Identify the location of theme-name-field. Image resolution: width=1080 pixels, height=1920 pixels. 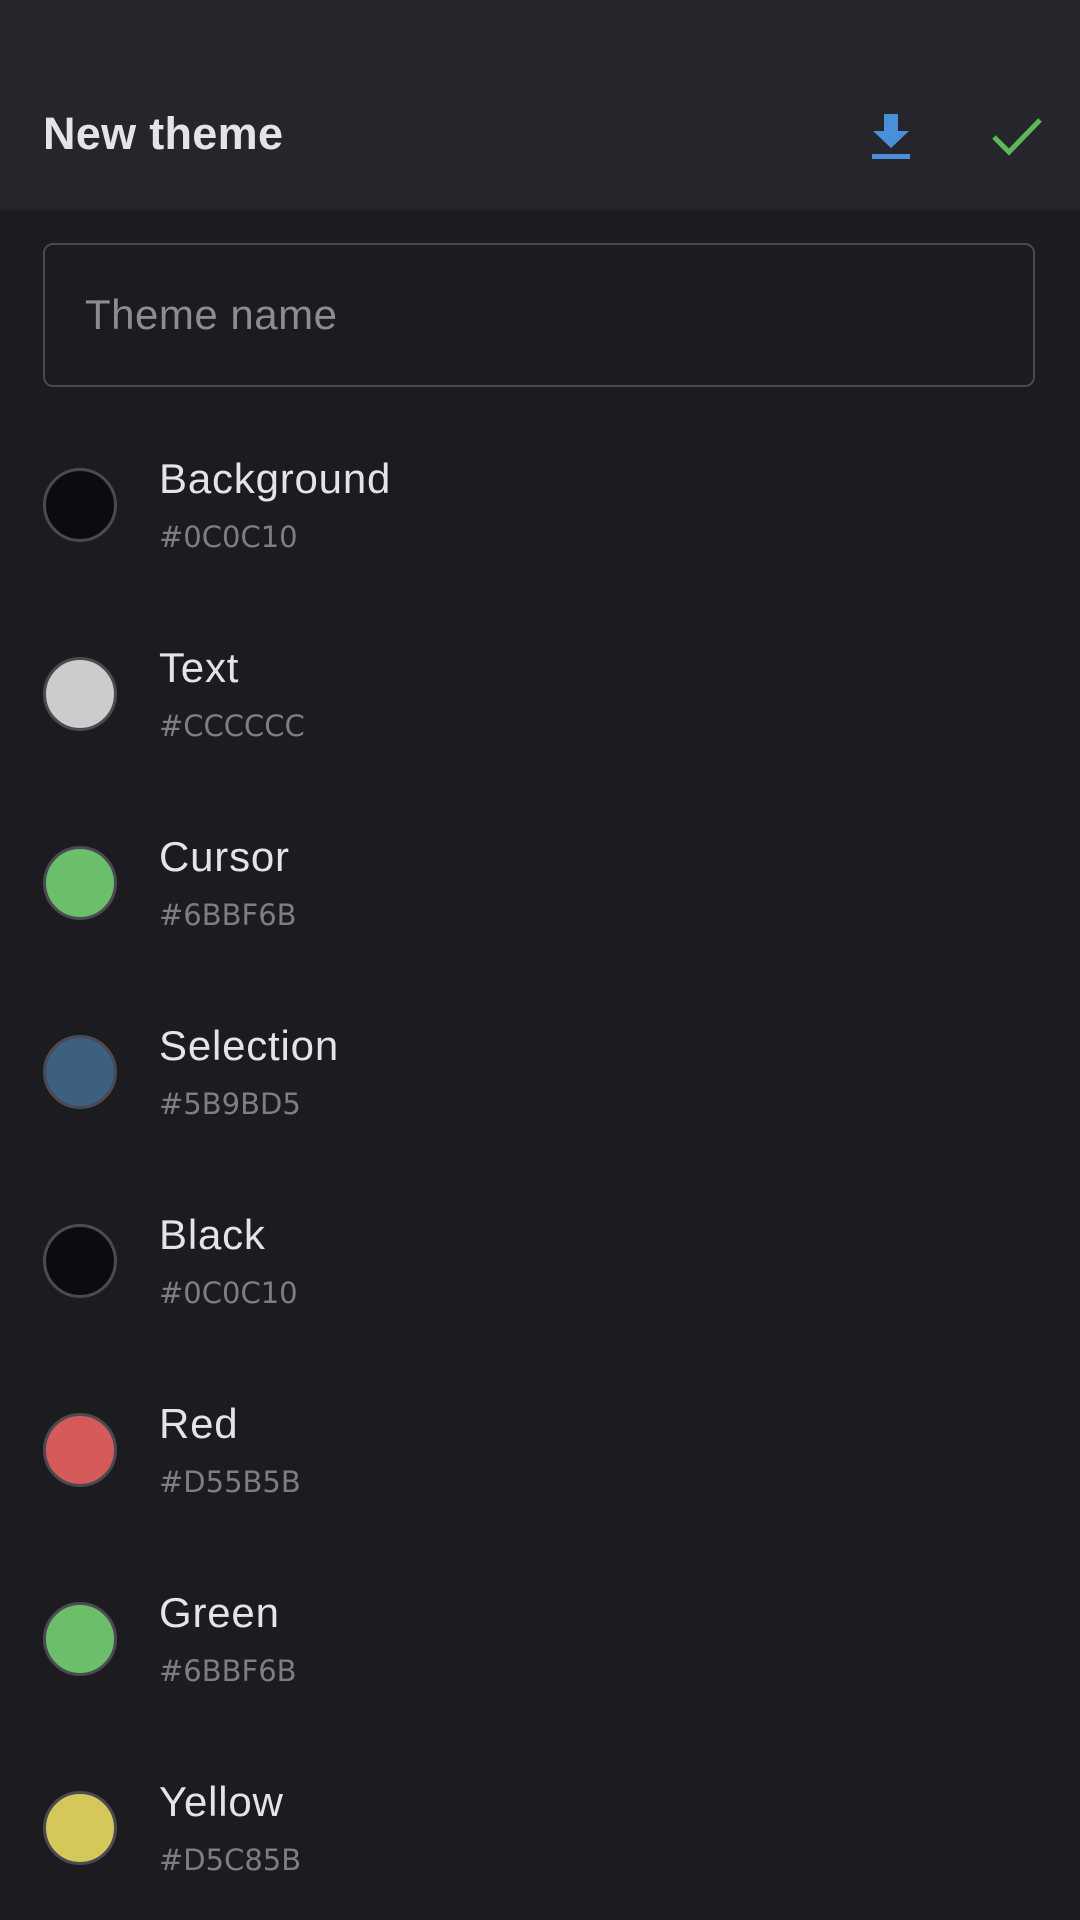
(539, 315).